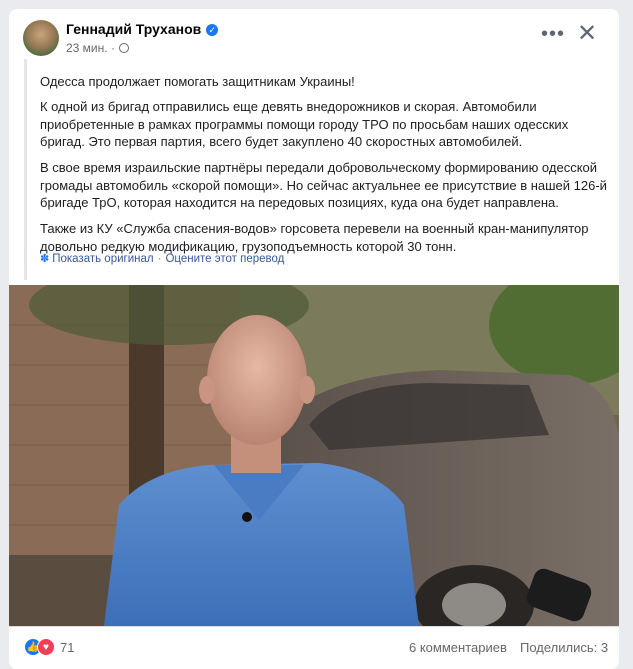 The width and height of the screenshot is (633, 669). Describe the element at coordinates (67, 647) in the screenshot. I see `reactions-count: 71` at that location.